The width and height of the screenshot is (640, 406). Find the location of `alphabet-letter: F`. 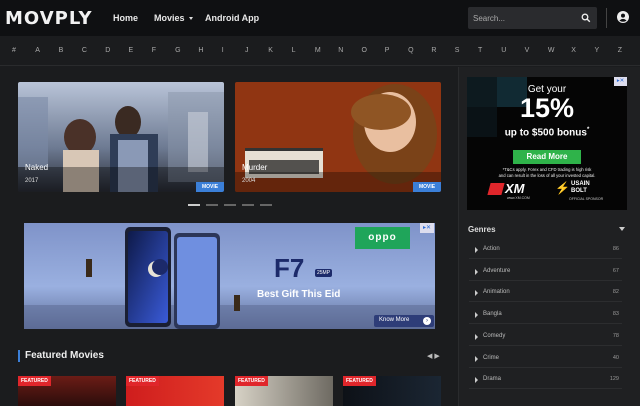

alphabet-letter: F is located at coordinates (154, 50).